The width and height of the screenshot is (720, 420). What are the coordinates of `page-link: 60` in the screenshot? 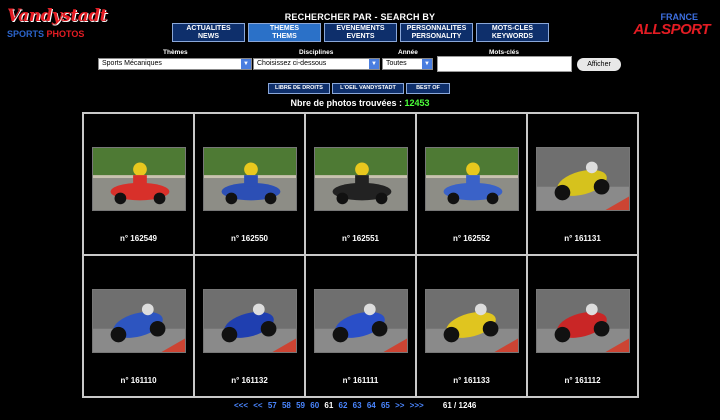 It's located at (314, 405).